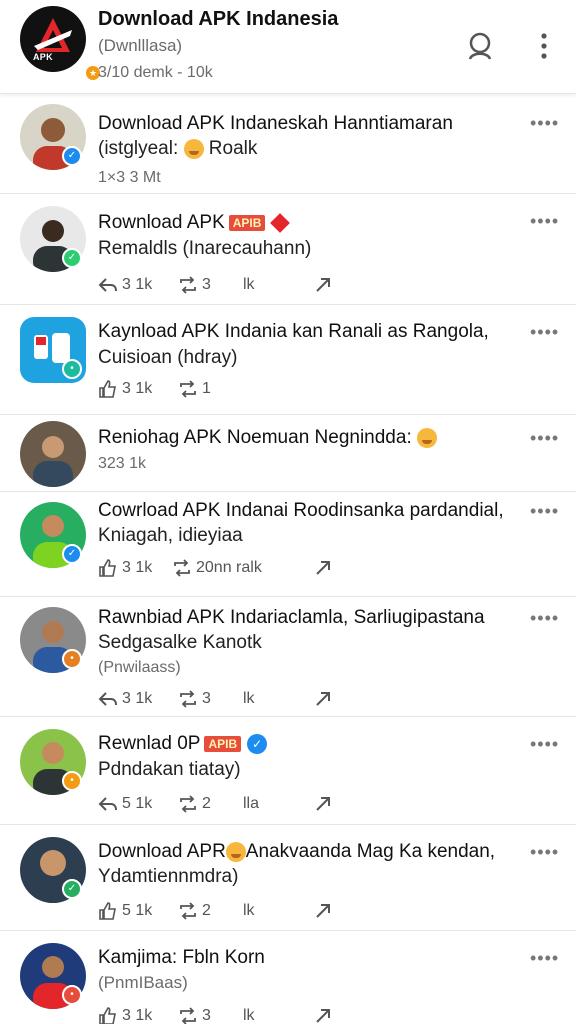 The width and height of the screenshot is (576, 1024). I want to click on post-actions: 3 1k 1, so click(228, 389).